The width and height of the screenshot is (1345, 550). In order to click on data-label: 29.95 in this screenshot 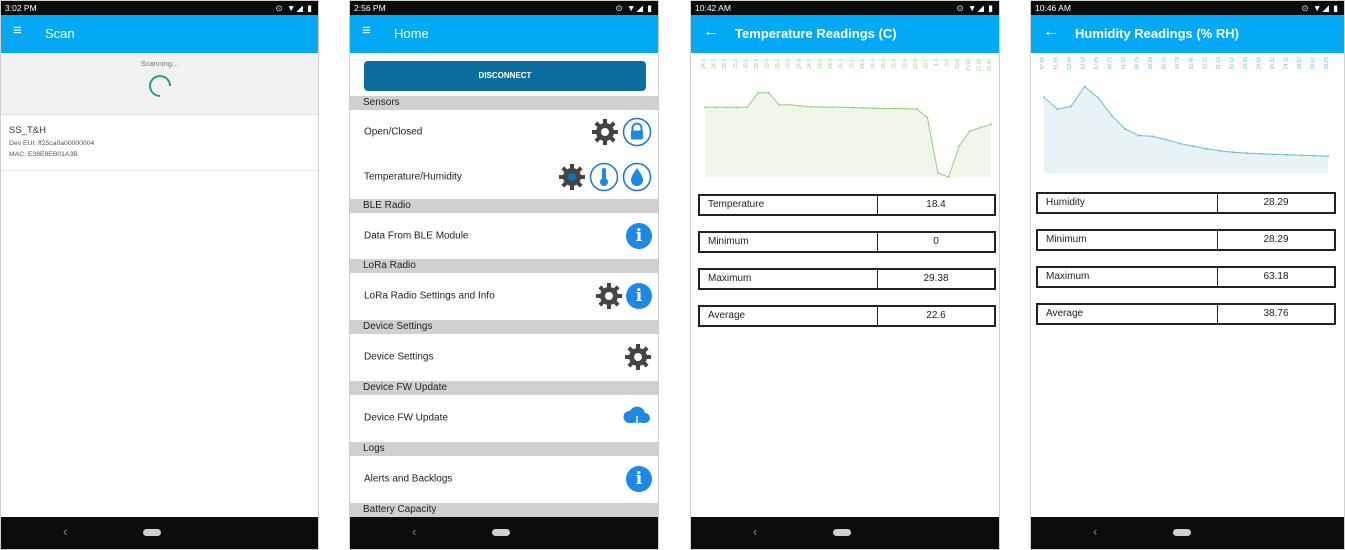, I will do `click(1246, 63)`.